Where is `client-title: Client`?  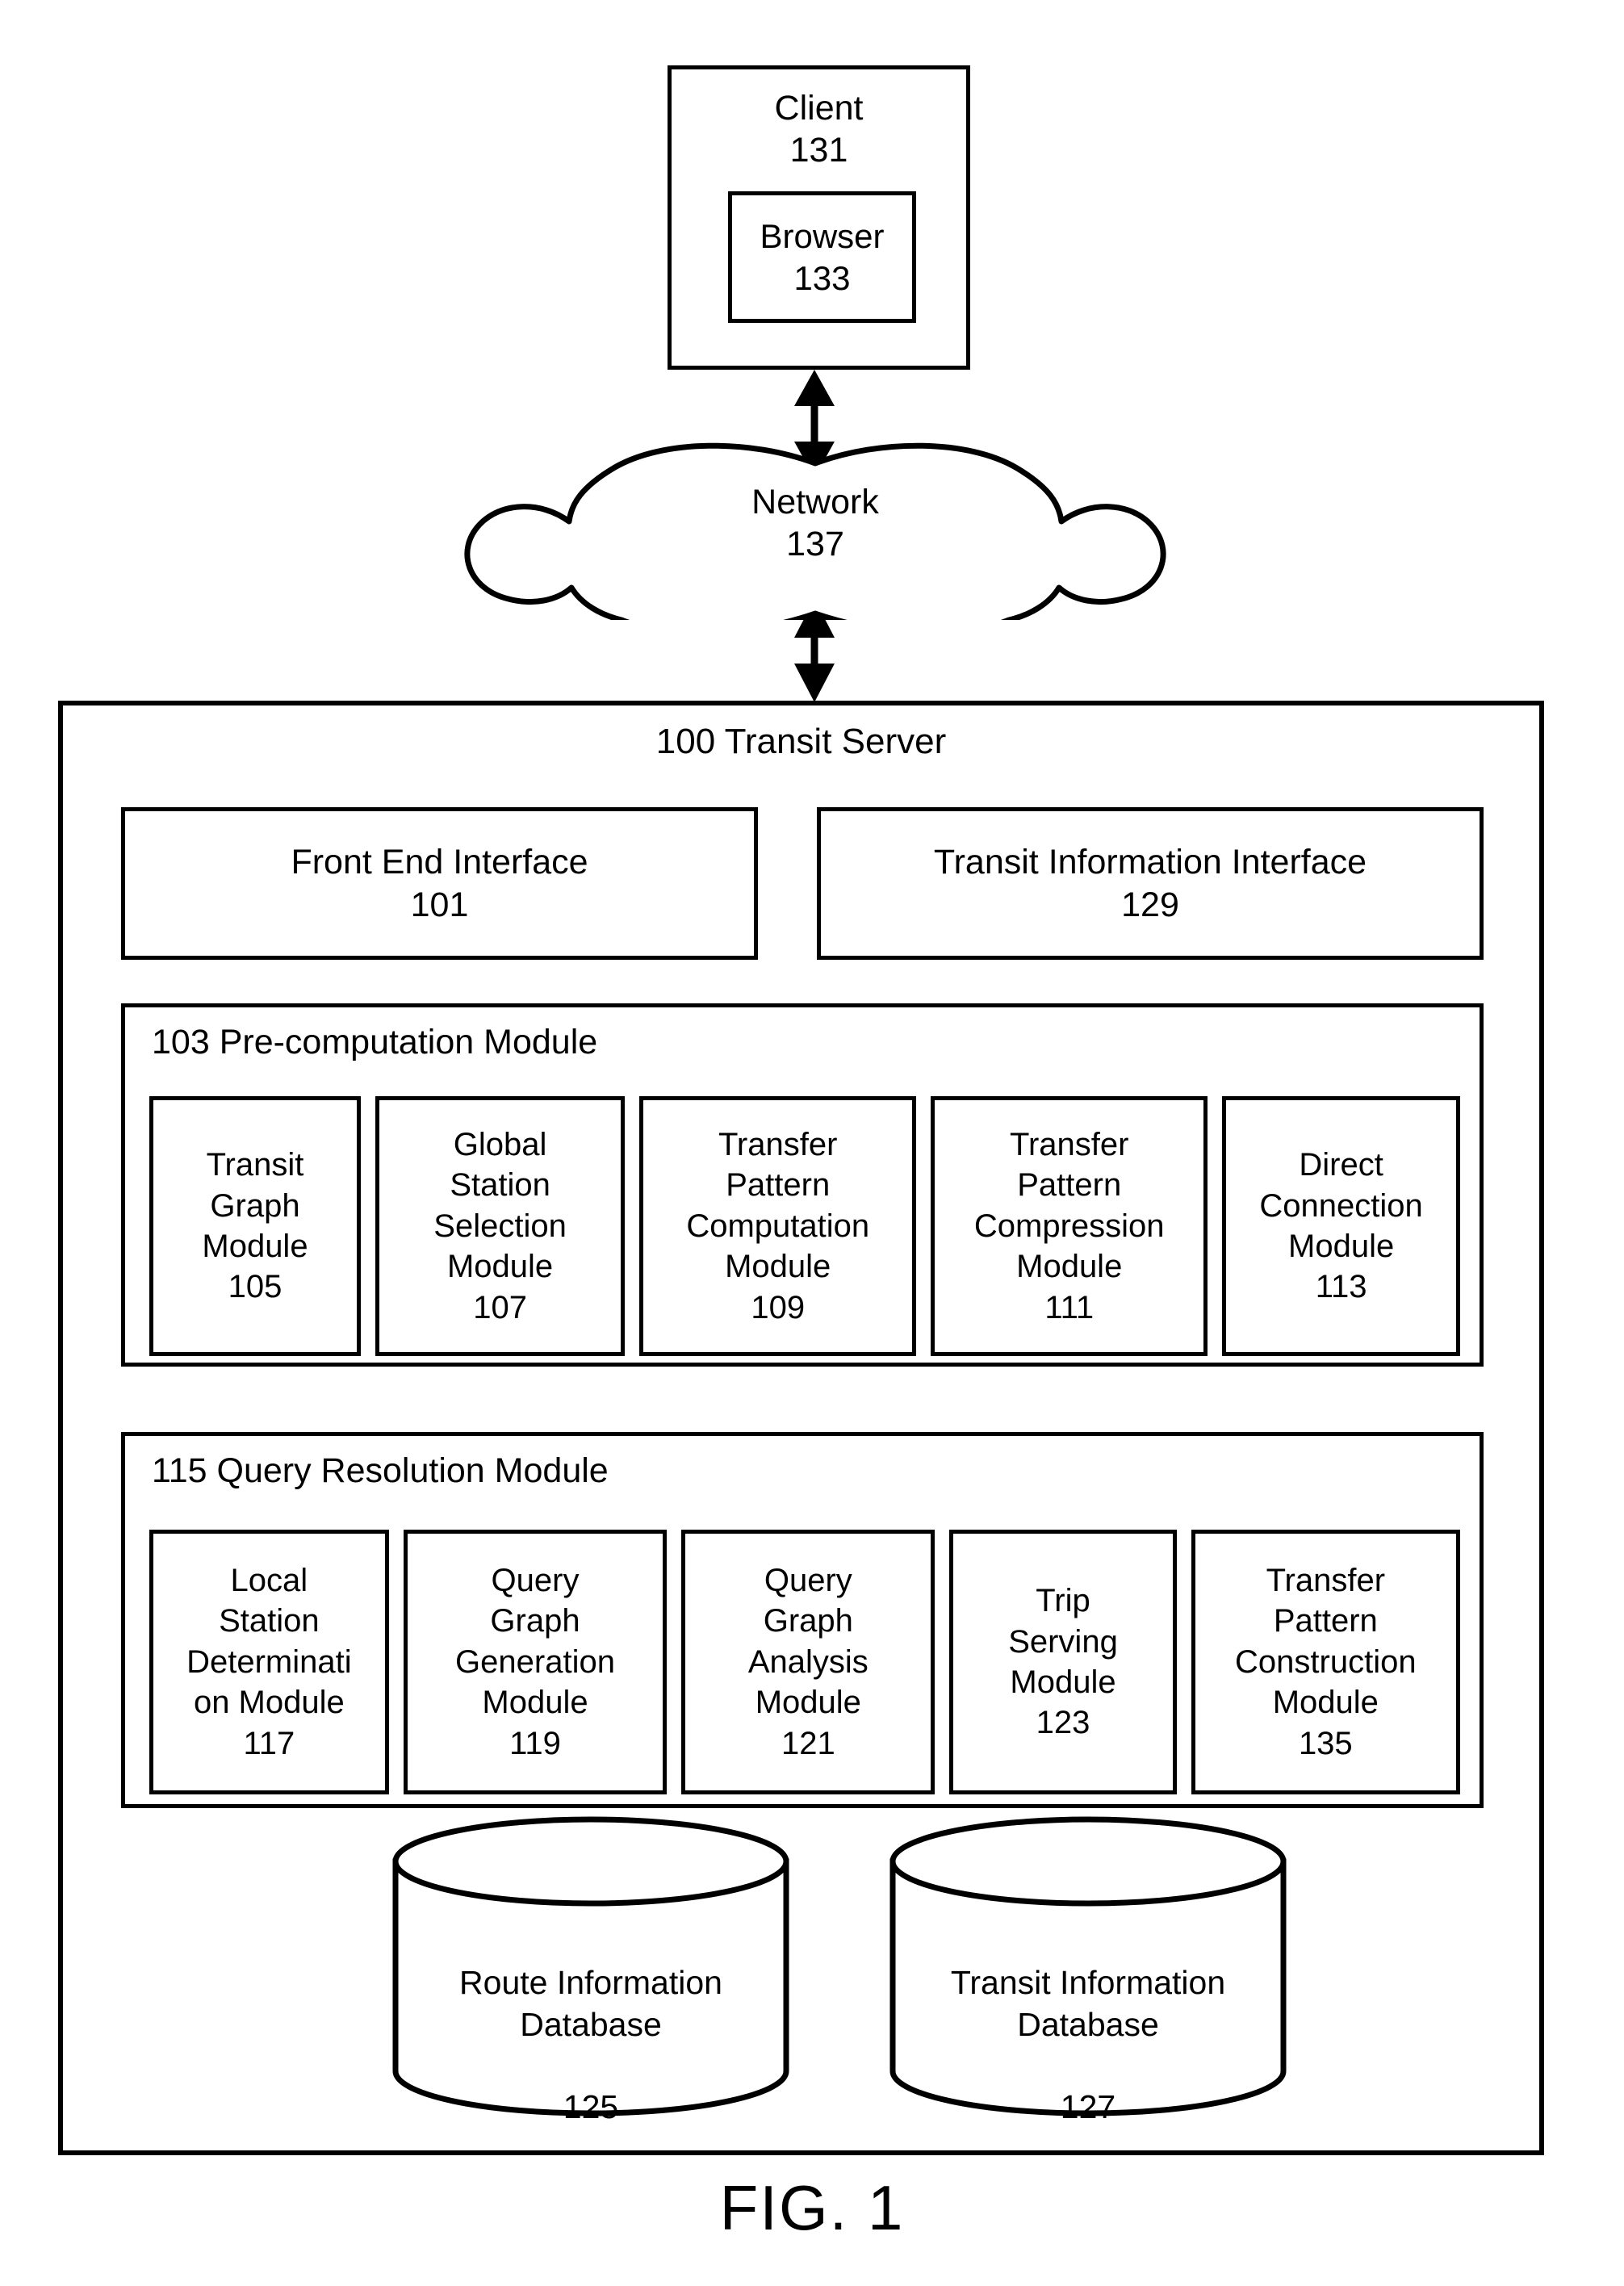 client-title: Client is located at coordinates (819, 109).